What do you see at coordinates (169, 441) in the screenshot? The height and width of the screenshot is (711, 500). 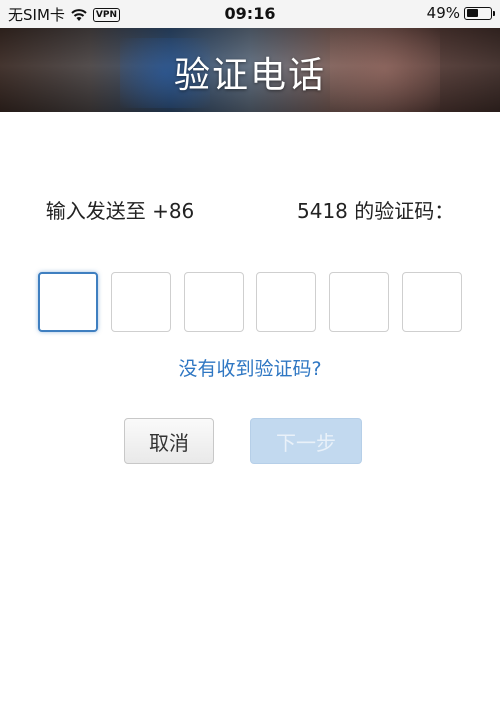 I see `cancel-button: 取消` at bounding box center [169, 441].